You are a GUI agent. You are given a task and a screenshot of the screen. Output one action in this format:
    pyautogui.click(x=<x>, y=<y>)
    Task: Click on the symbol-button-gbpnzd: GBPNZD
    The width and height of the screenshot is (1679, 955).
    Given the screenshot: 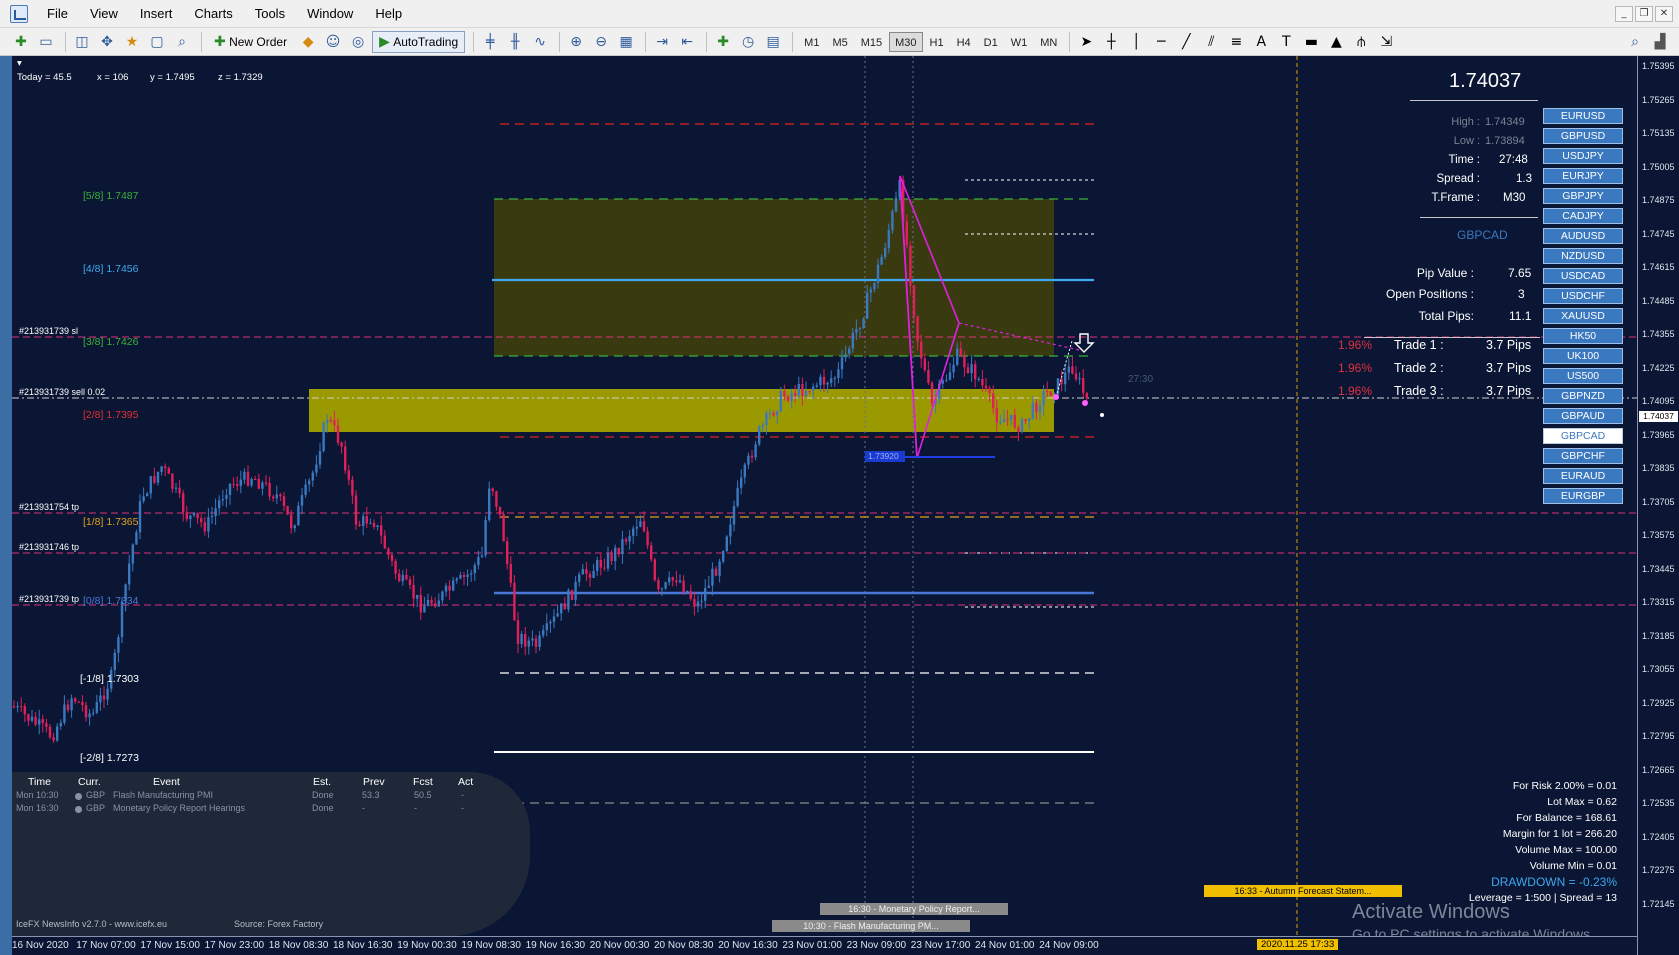 What is the action you would take?
    pyautogui.click(x=1583, y=396)
    